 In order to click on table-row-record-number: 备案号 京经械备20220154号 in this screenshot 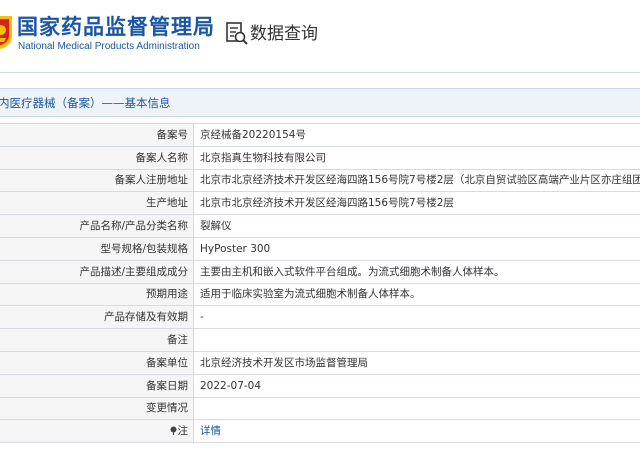, I will do `click(320, 135)`.